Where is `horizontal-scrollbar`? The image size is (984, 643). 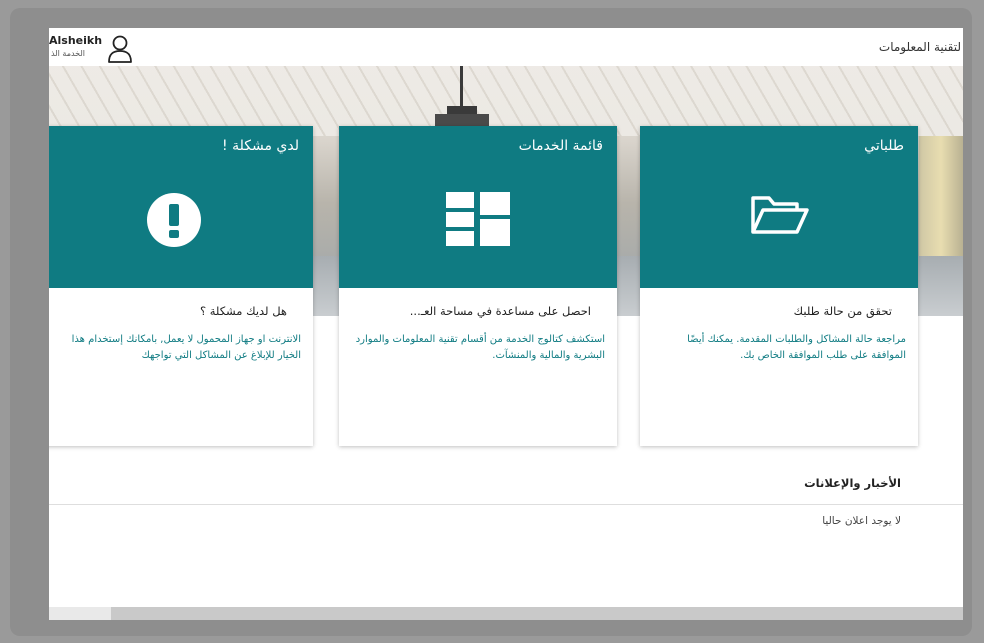
horizontal-scrollbar is located at coordinates (506, 613).